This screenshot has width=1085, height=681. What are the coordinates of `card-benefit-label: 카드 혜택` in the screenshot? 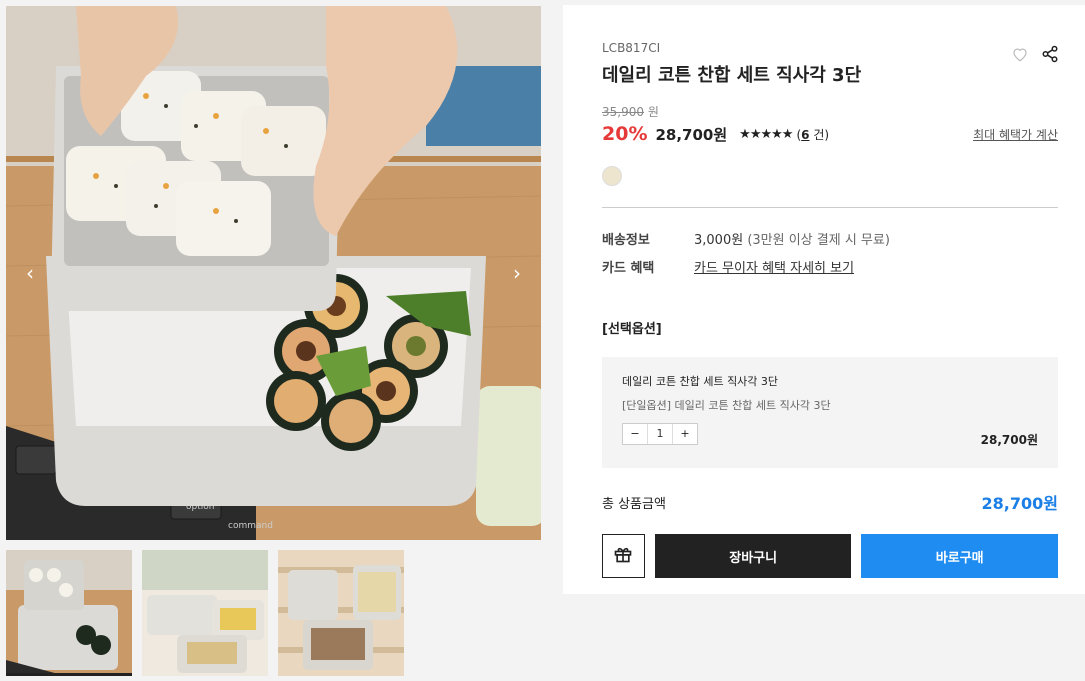 It's located at (628, 268).